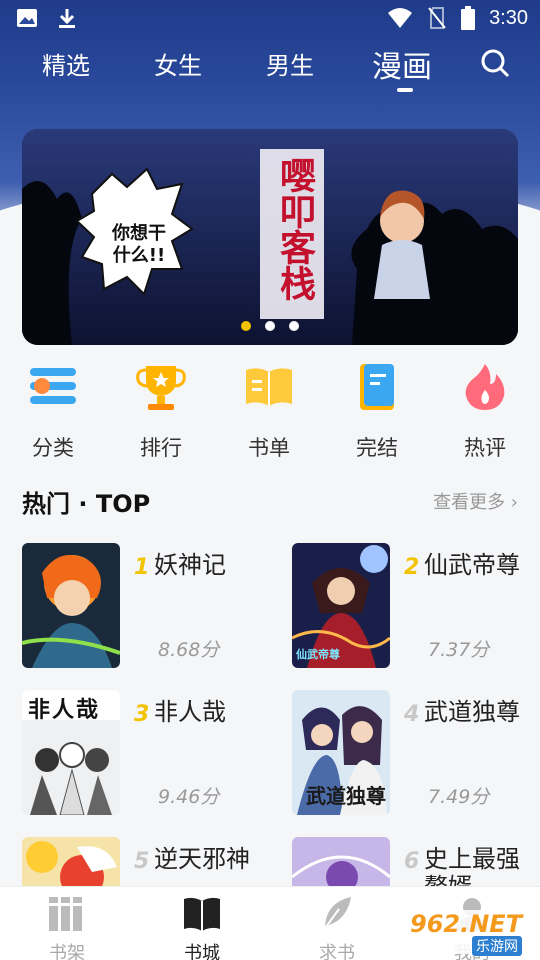 The image size is (540, 960). What do you see at coordinates (459, 797) in the screenshot?
I see `book-score: 7.49分` at bounding box center [459, 797].